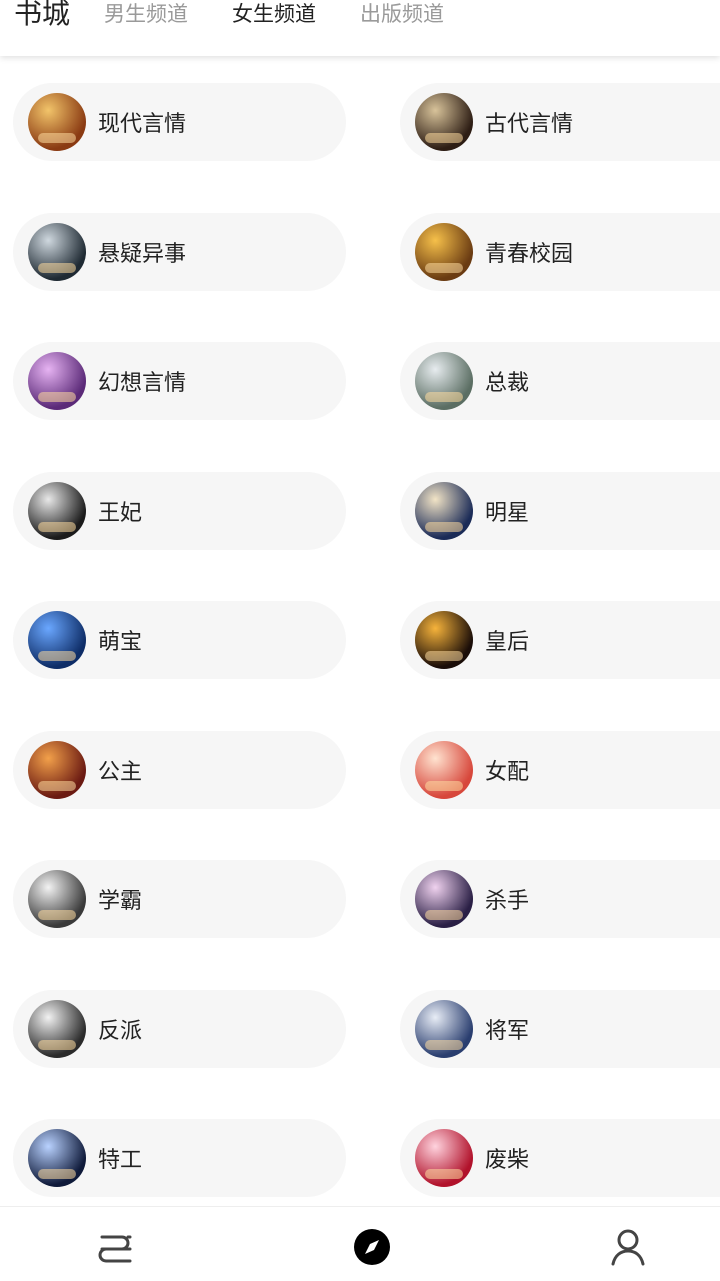  I want to click on category-label: 杀手, so click(507, 901).